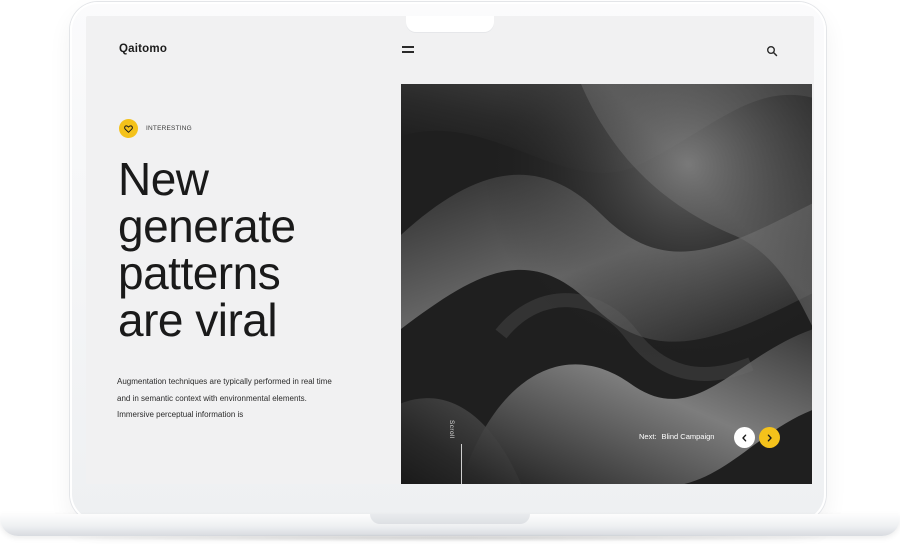  What do you see at coordinates (772, 50) in the screenshot?
I see `search-icon` at bounding box center [772, 50].